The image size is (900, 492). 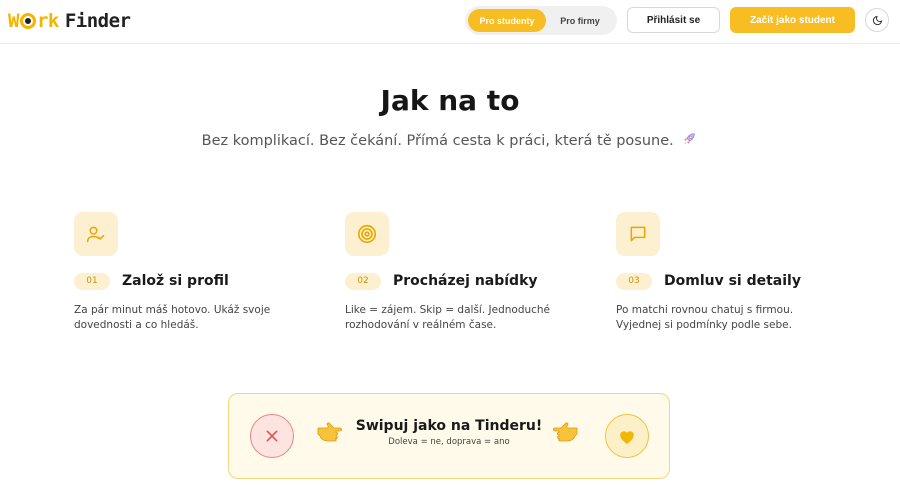 I want to click on rocket-icon, so click(x=689, y=141).